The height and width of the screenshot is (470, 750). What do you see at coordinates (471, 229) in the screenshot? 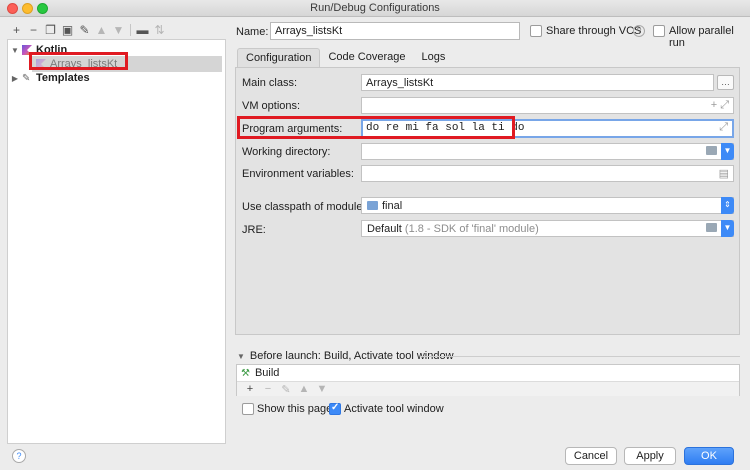
I see `jre-detail: (1.8 - SDK of 'final' module)` at bounding box center [471, 229].